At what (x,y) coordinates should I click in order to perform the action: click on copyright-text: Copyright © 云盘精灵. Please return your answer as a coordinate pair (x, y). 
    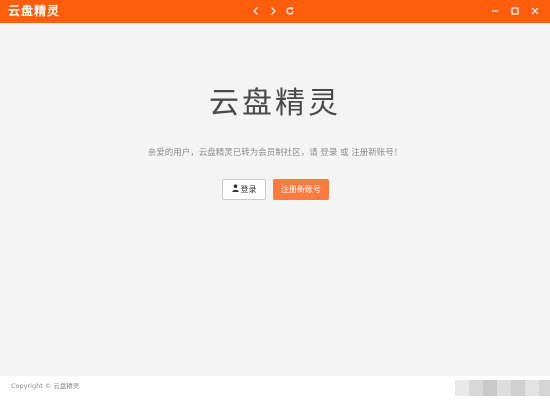
    Looking at the image, I should click on (45, 386).